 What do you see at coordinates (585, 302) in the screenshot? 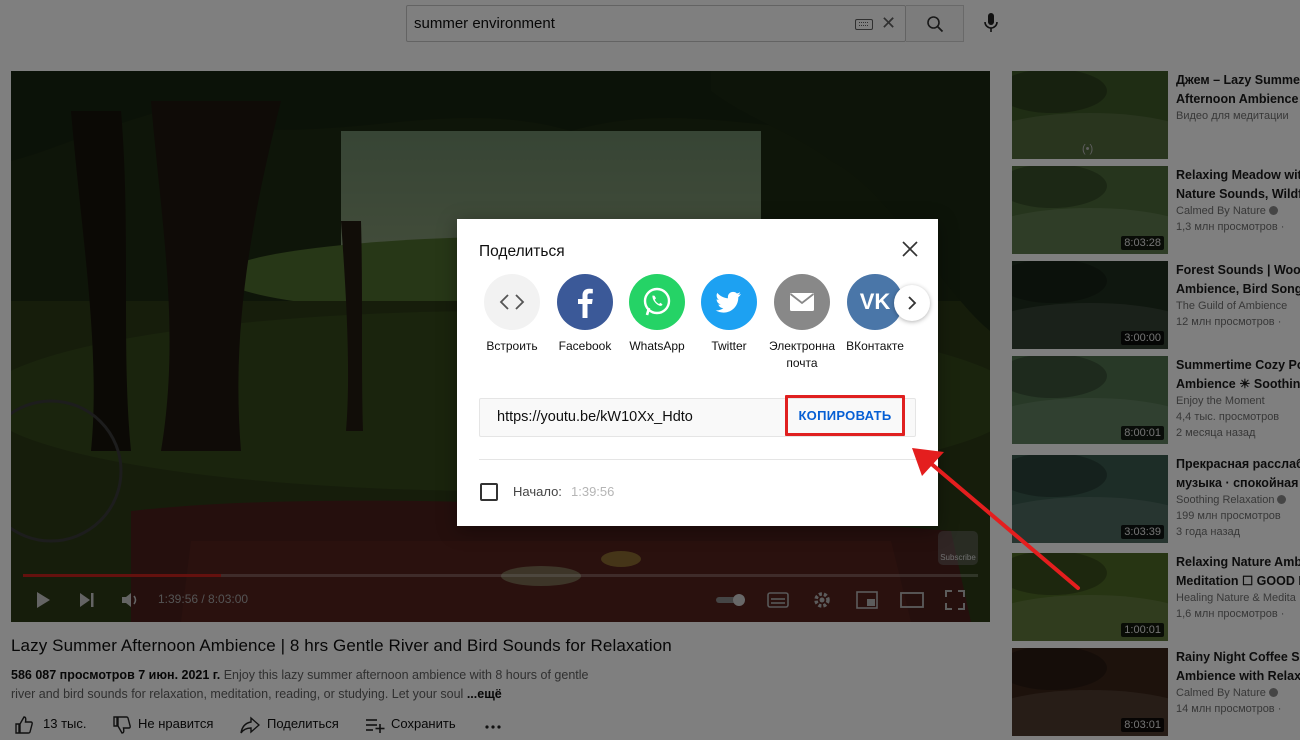
I see `facebook-icon` at bounding box center [585, 302].